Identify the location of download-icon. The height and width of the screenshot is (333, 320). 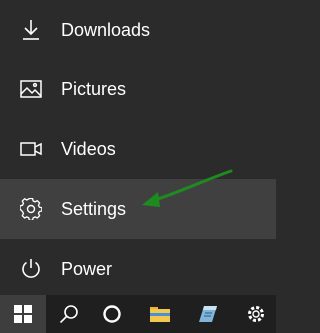
(31, 30).